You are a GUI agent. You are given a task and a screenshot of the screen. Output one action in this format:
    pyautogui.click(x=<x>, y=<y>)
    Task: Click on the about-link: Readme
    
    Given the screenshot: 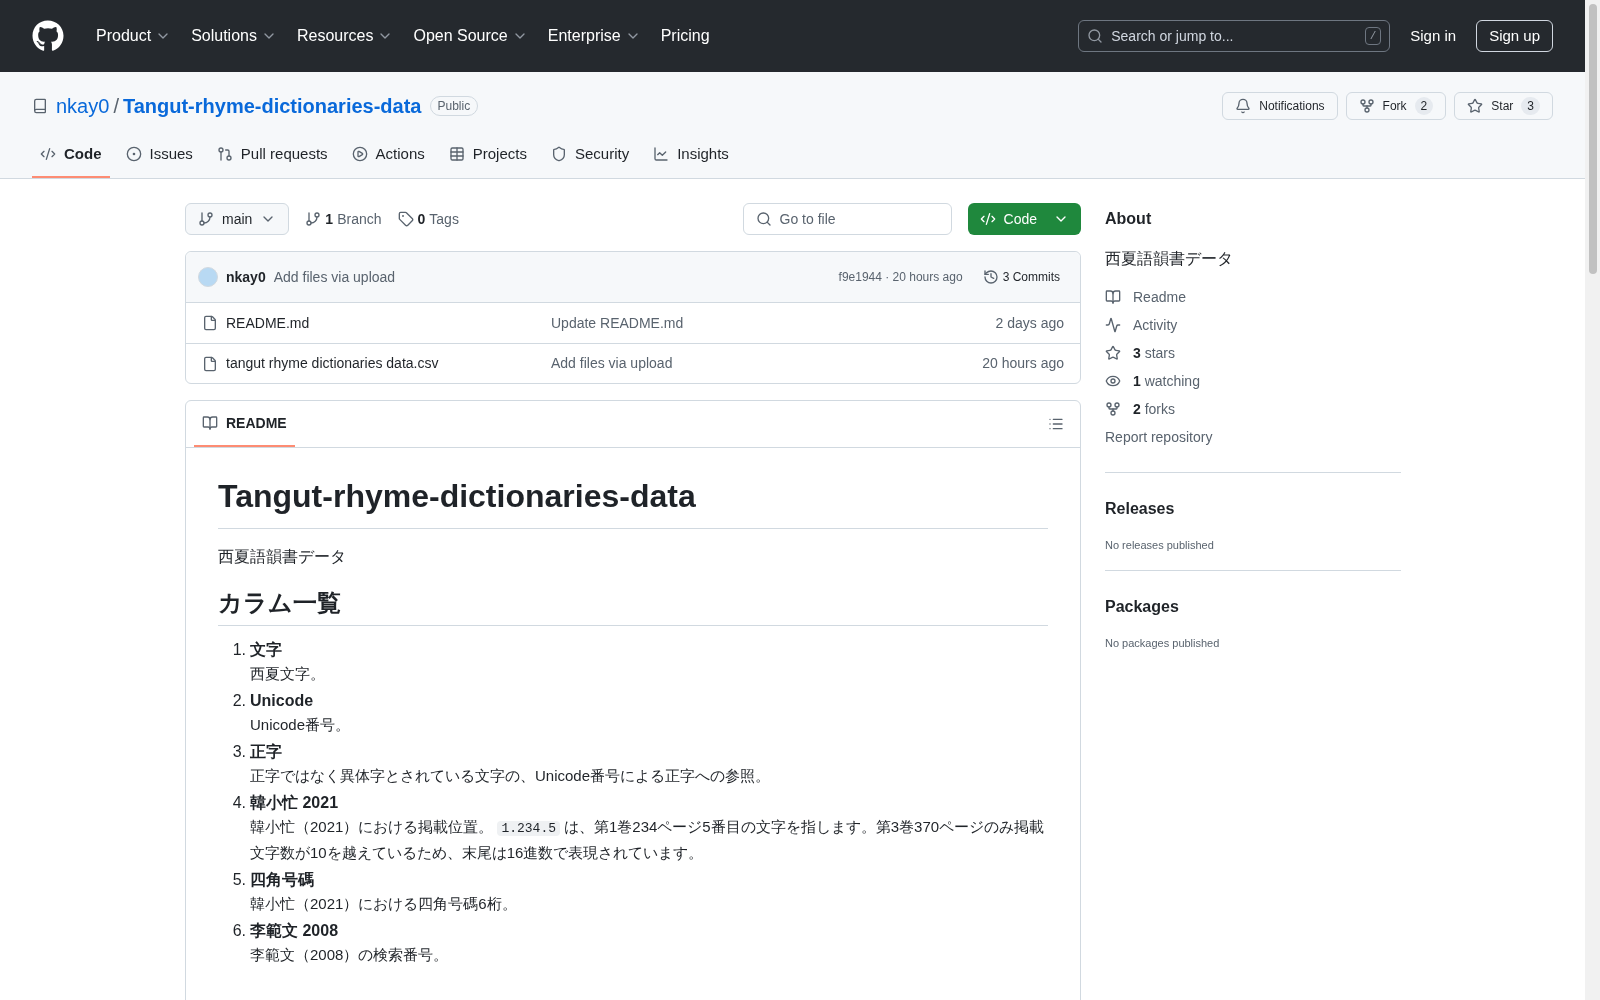 What is the action you would take?
    pyautogui.click(x=1253, y=297)
    